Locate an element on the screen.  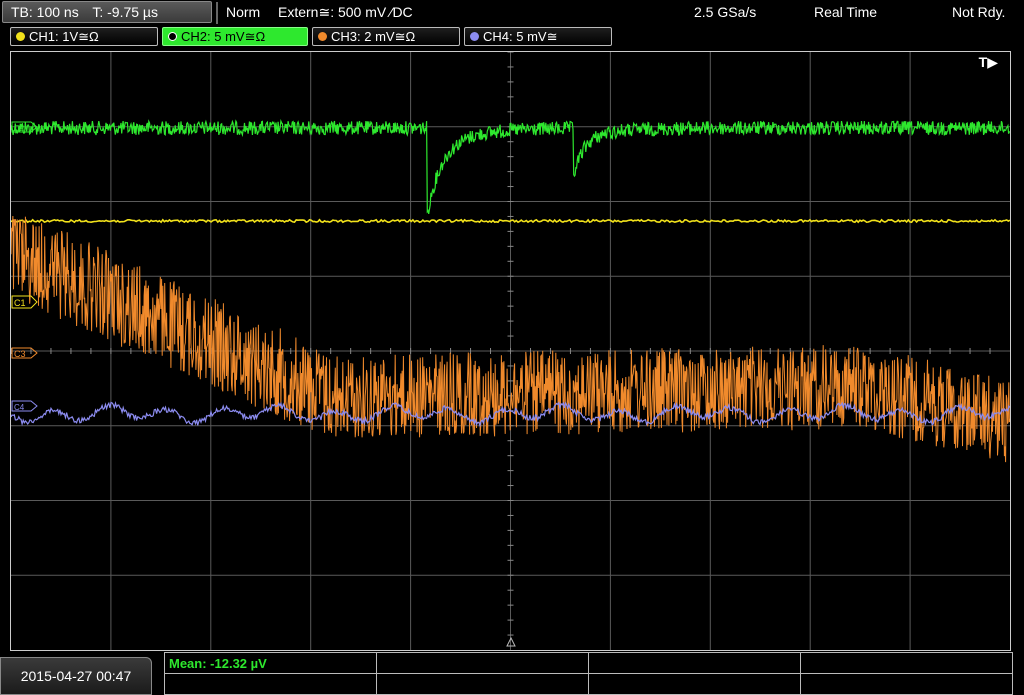
trigger-time-label: T: -9.75 µs is located at coordinates (125, 12).